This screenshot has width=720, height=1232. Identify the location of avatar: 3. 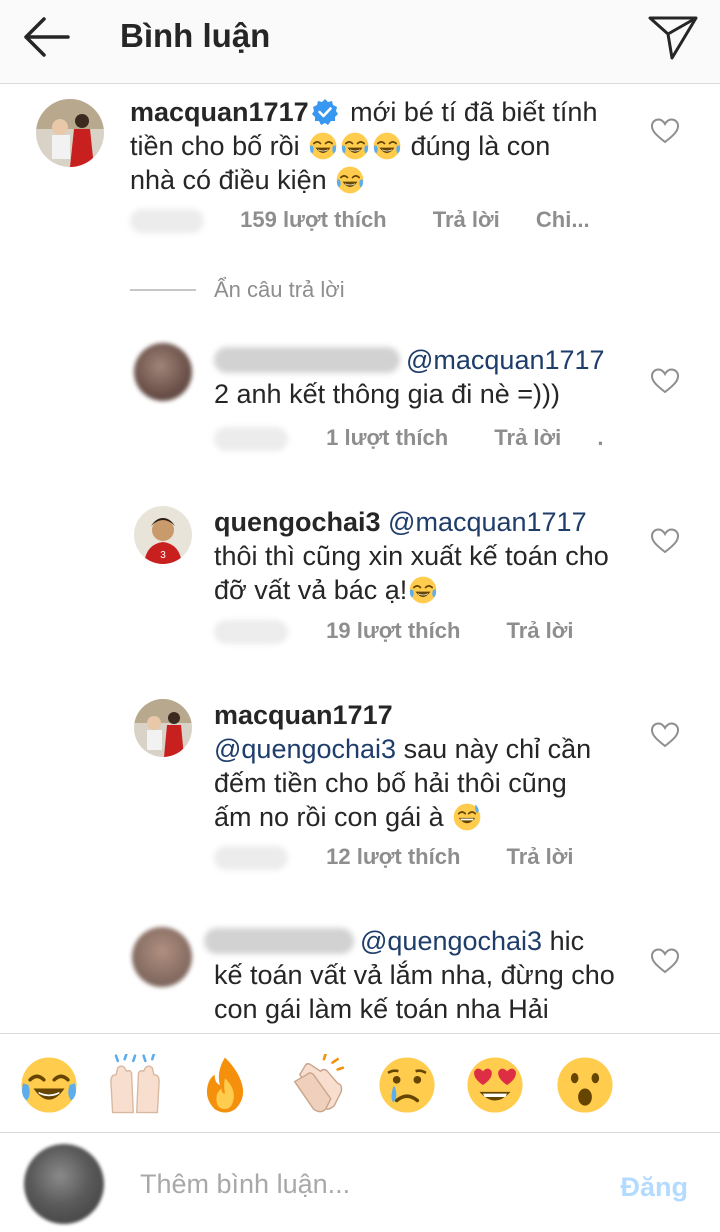
(163, 535).